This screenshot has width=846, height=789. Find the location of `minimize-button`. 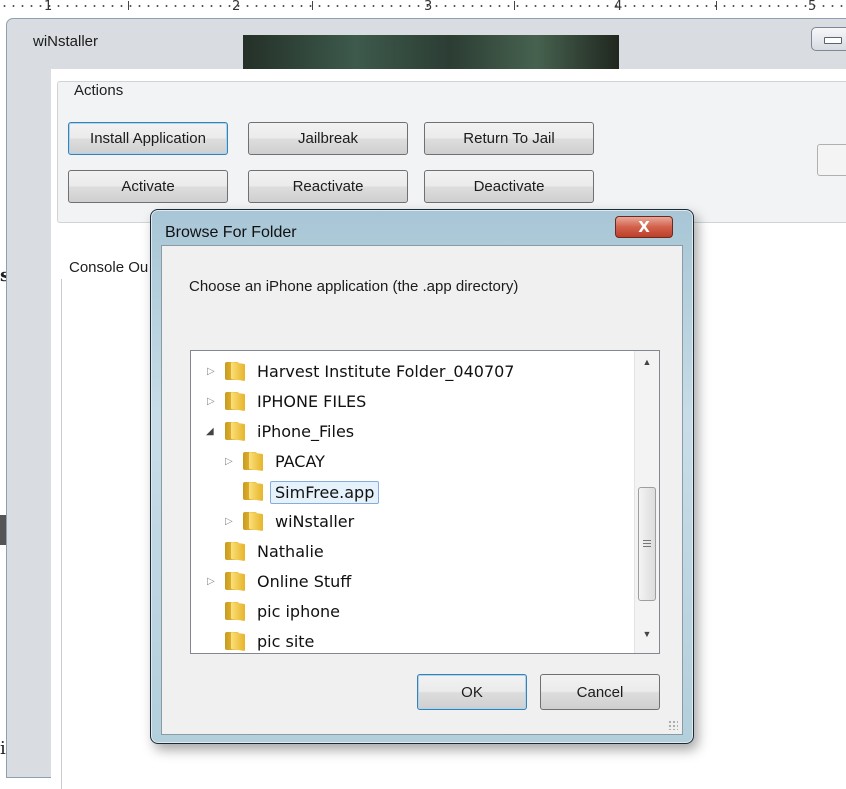

minimize-button is located at coordinates (828, 39).